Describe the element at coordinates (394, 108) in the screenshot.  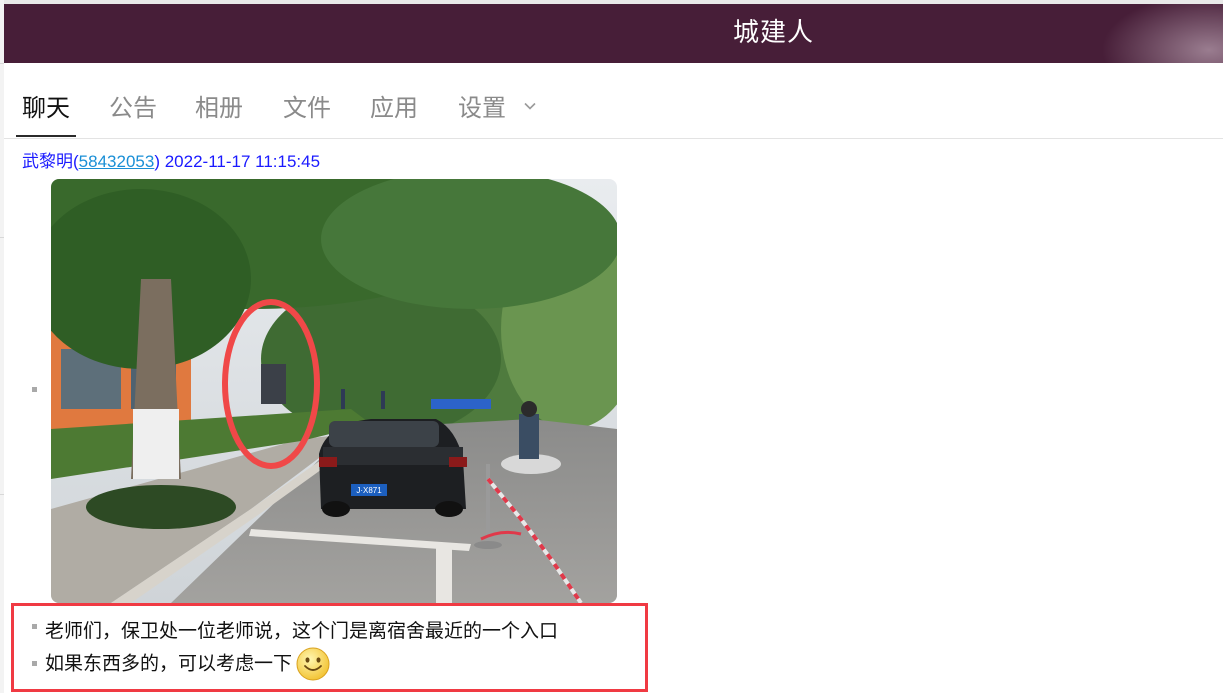
I see `tab-apps-label: 应用` at that location.